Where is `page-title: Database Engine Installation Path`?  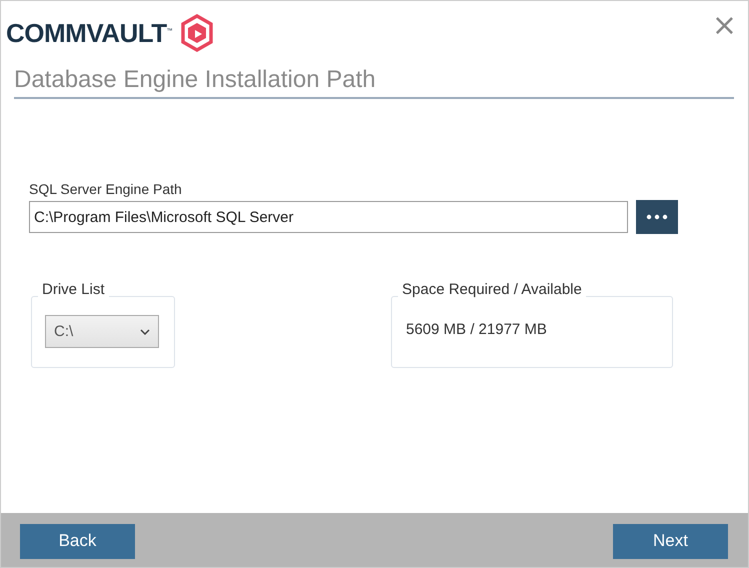
page-title: Database Engine Installation Path is located at coordinates (374, 82).